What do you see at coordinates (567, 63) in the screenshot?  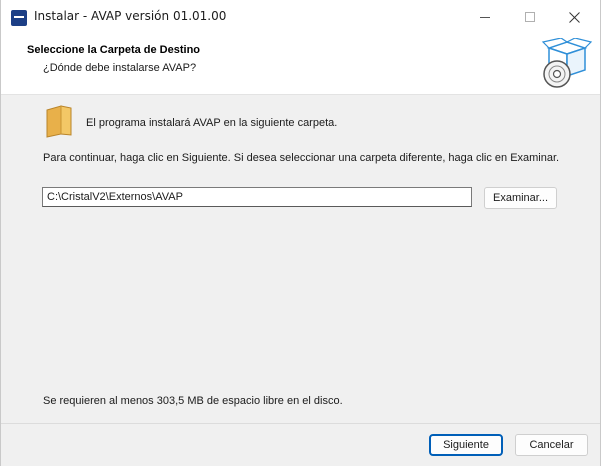 I see `install-box-disc-icon` at bounding box center [567, 63].